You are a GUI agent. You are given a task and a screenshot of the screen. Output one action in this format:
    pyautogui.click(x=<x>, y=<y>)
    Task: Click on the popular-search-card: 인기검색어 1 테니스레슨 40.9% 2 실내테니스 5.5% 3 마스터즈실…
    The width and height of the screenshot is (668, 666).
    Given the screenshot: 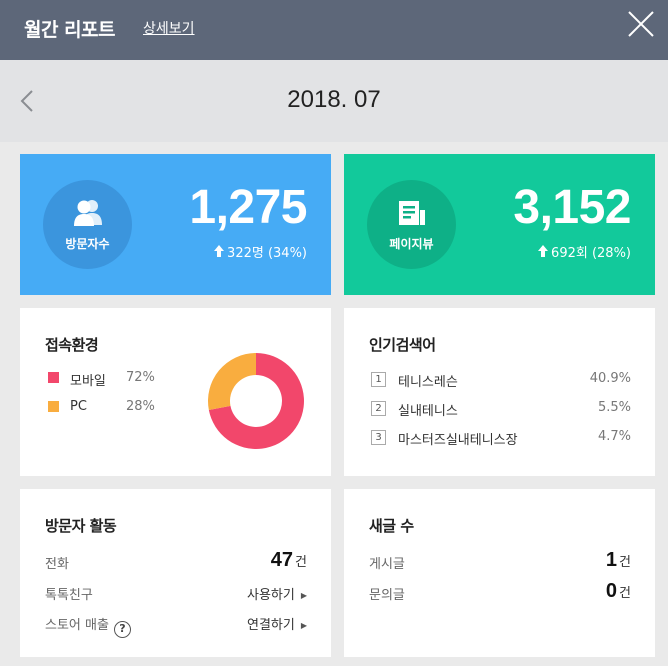 What is the action you would take?
    pyautogui.click(x=499, y=392)
    